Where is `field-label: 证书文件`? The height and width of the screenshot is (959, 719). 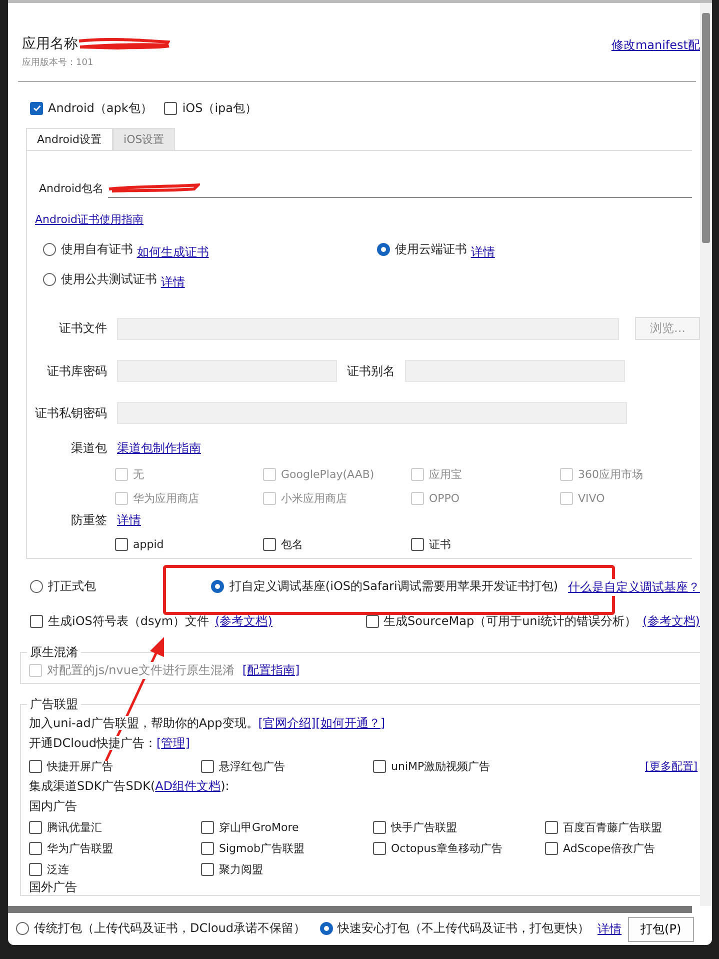 field-label: 证书文件 is located at coordinates (82, 328).